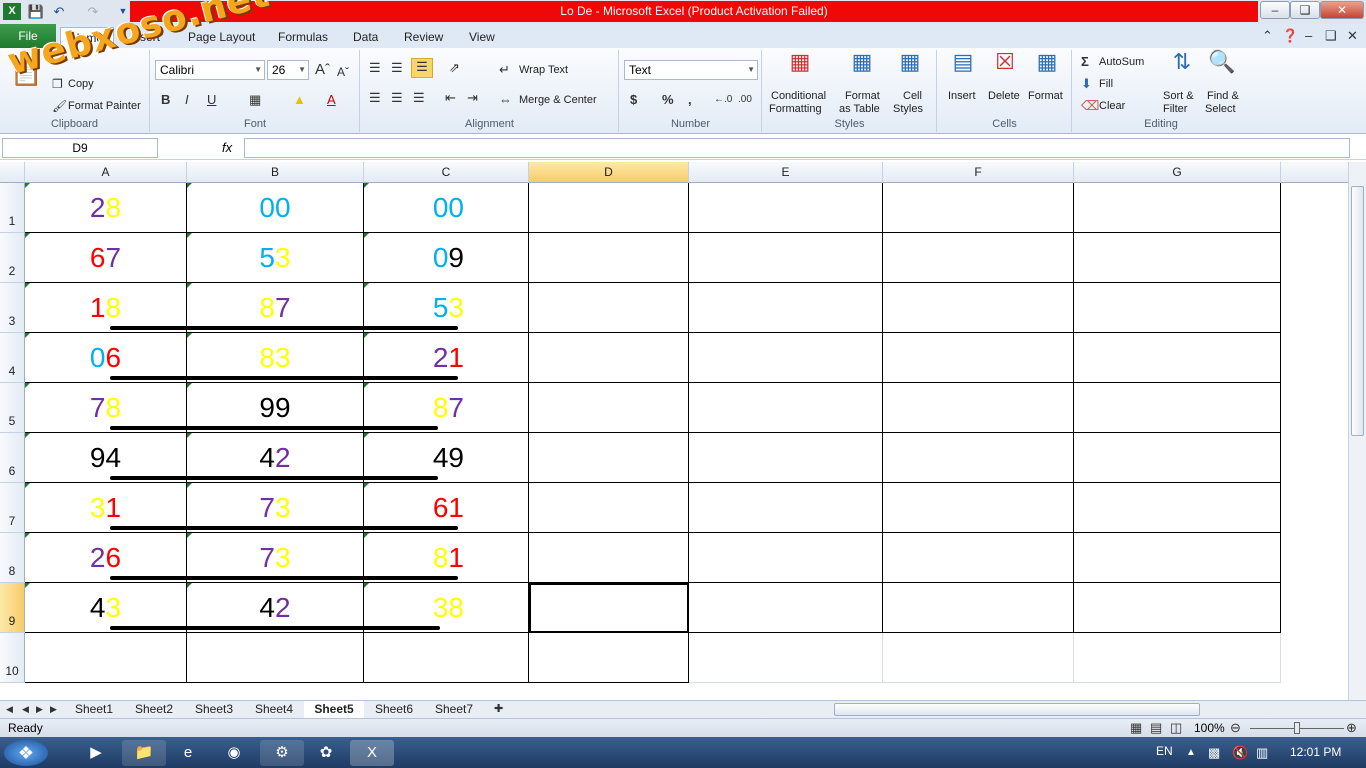 Image resolution: width=1366 pixels, height=768 pixels. Describe the element at coordinates (1182, 67) in the screenshot. I see `sort-filter-icon: ⇅` at that location.